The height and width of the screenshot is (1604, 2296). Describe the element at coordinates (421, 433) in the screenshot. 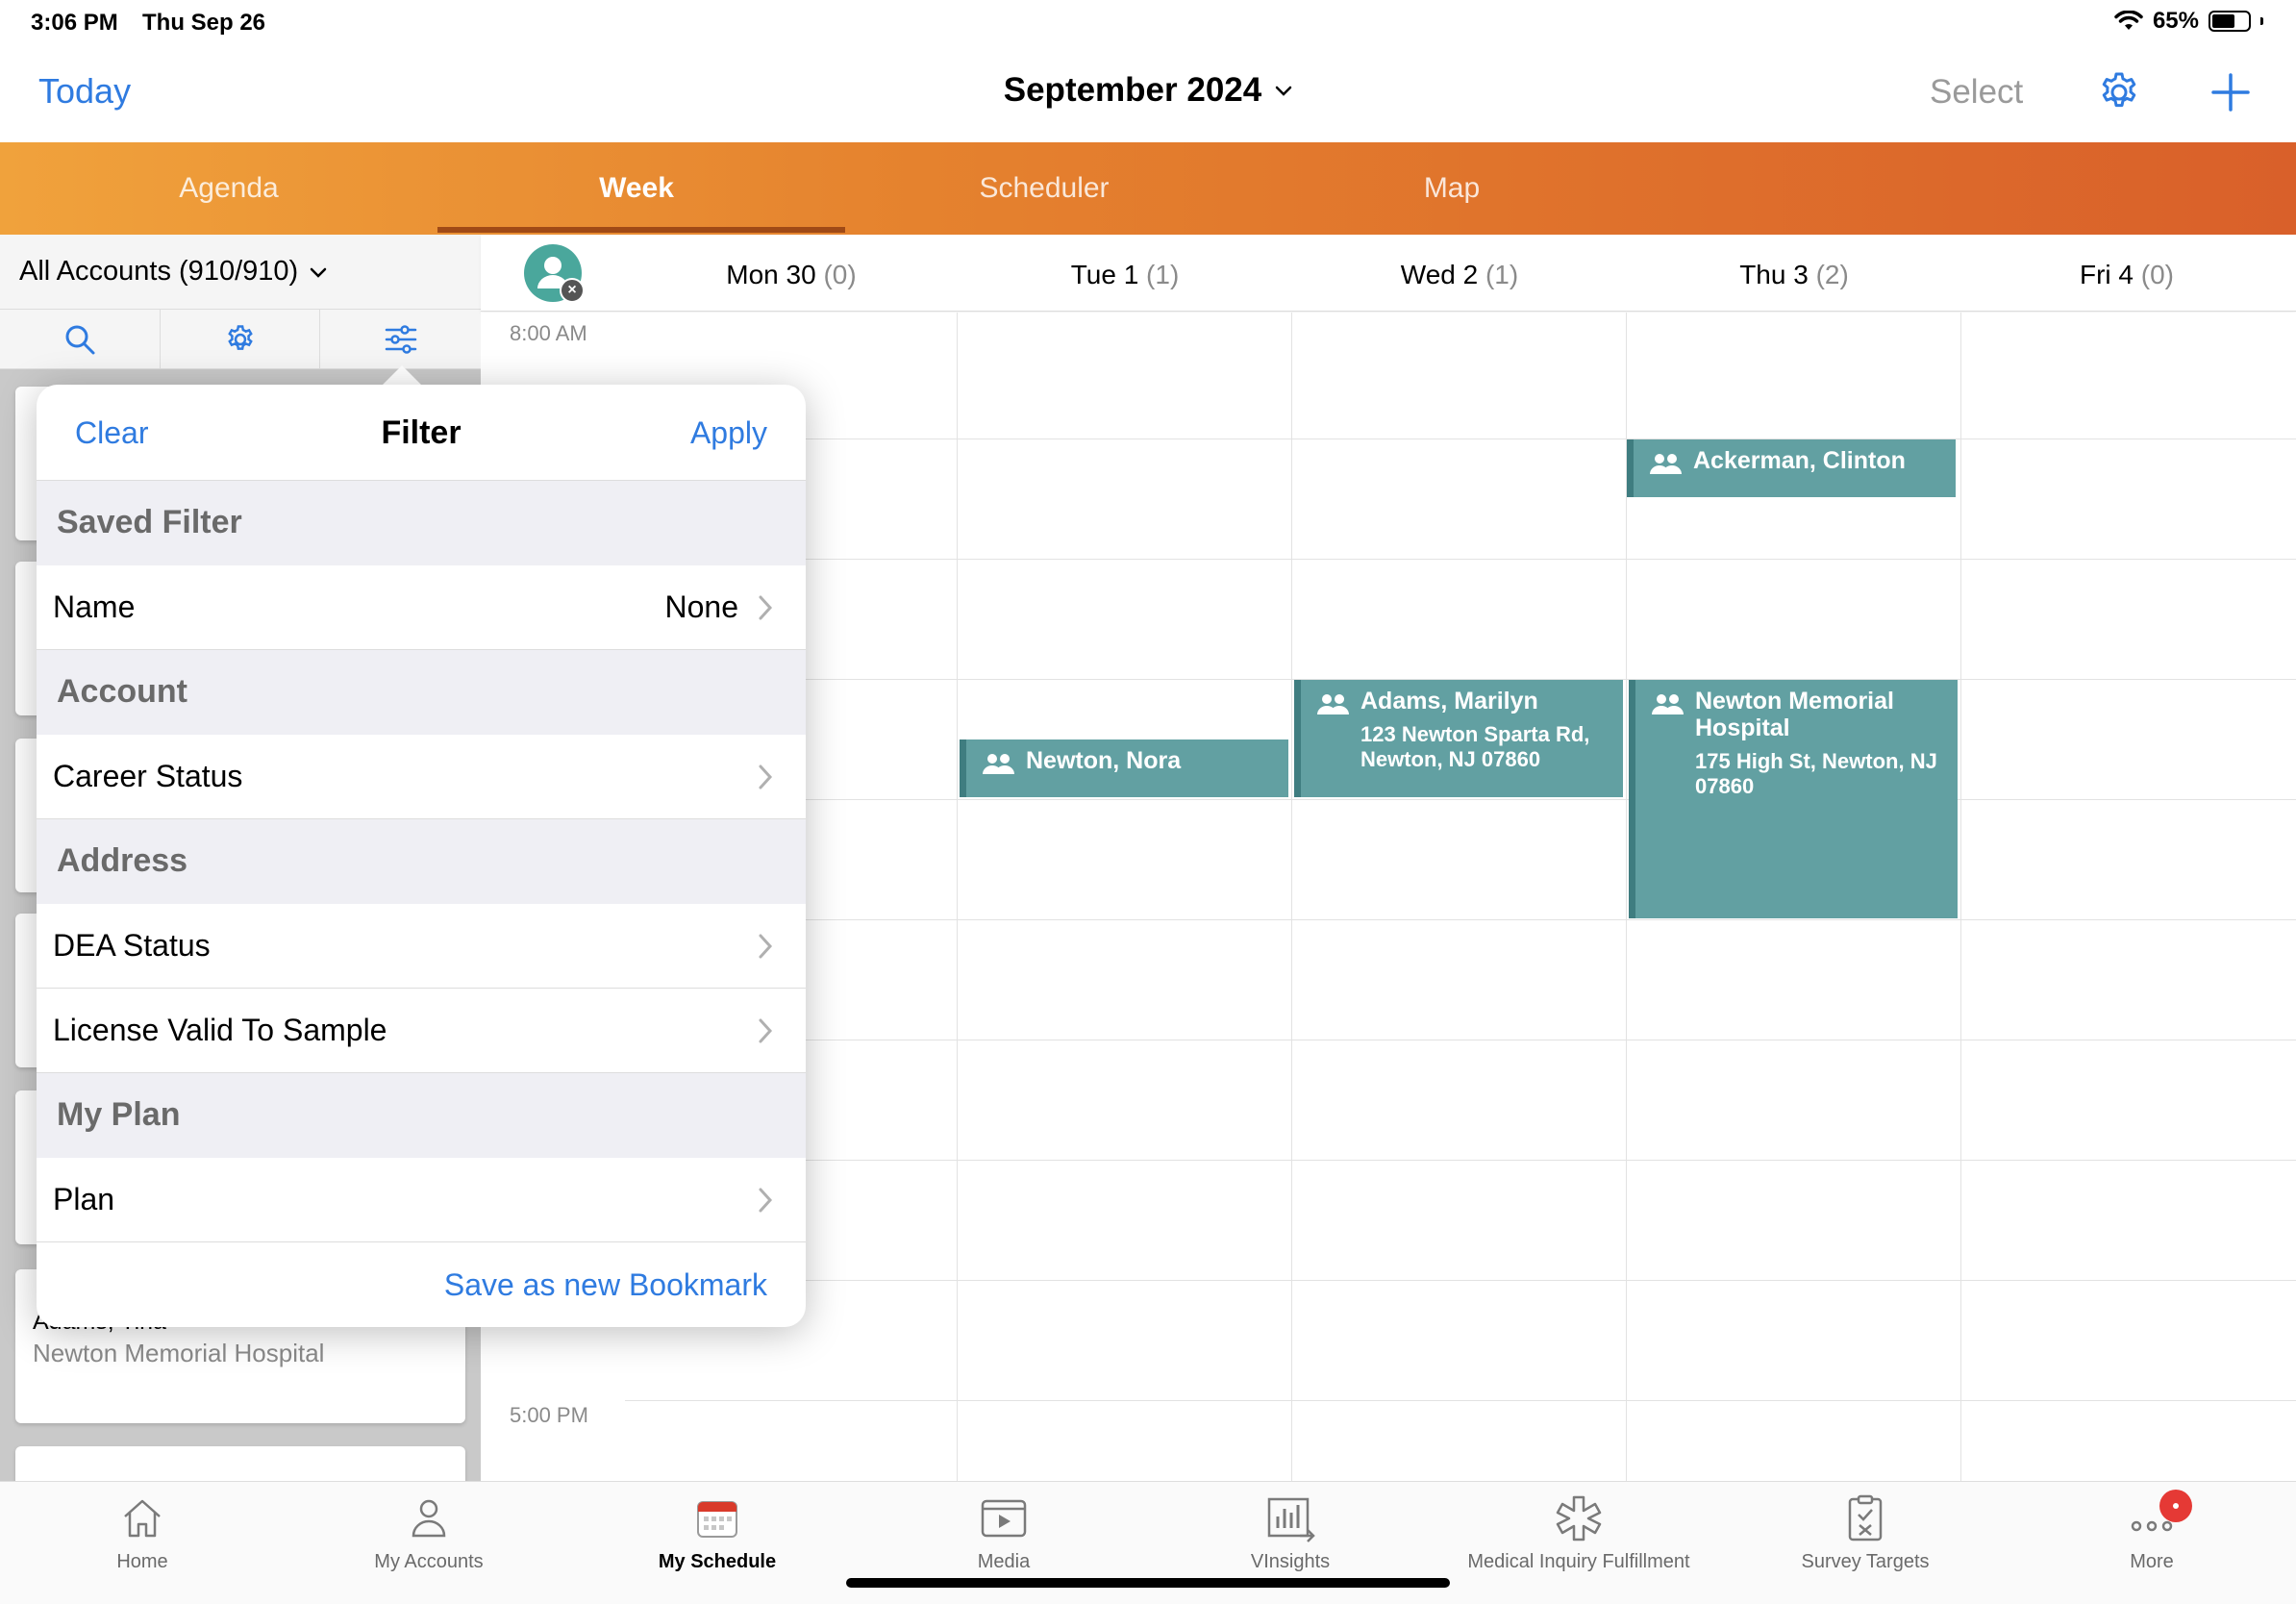

I see `filter-header: Clear Filter Apply` at that location.